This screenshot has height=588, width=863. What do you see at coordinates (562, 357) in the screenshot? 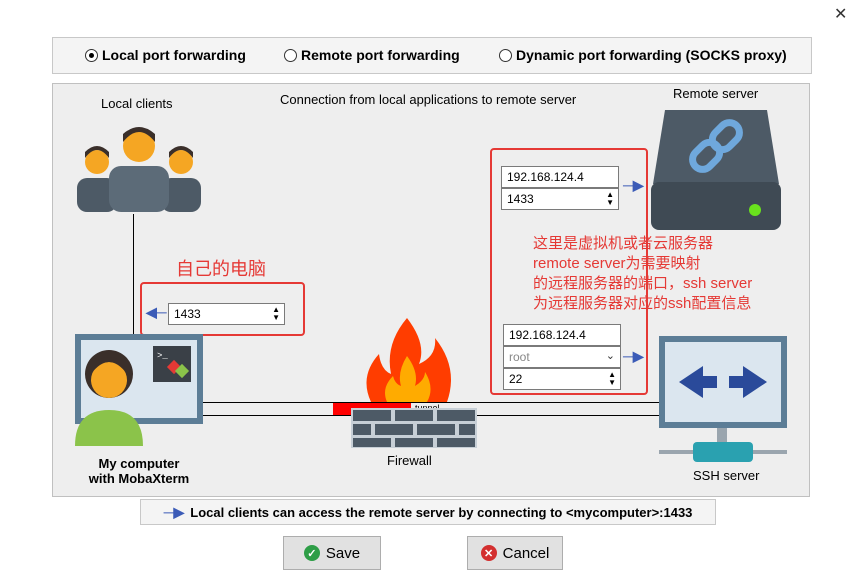
I see `ssh-user-select: root ⌄` at bounding box center [562, 357].